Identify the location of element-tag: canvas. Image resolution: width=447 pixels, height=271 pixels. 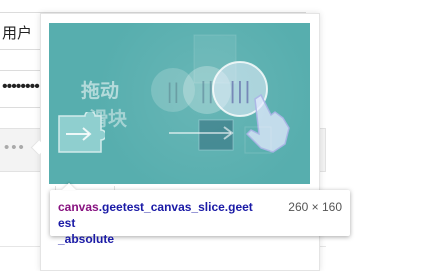
(78, 207).